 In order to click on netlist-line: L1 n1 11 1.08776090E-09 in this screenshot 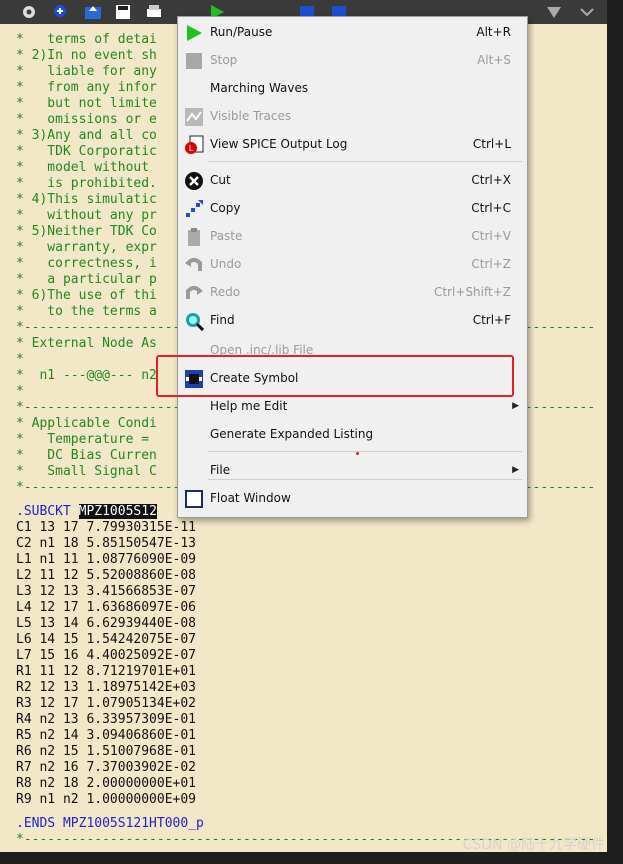, I will do `click(106, 559)`.